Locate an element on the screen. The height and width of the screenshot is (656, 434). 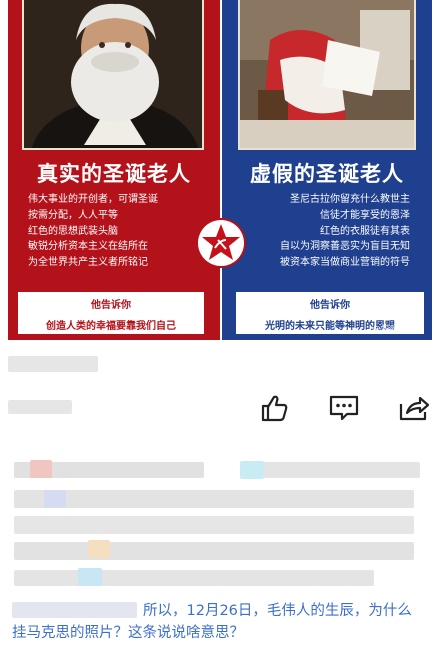
comment-button is located at coordinates (344, 408).